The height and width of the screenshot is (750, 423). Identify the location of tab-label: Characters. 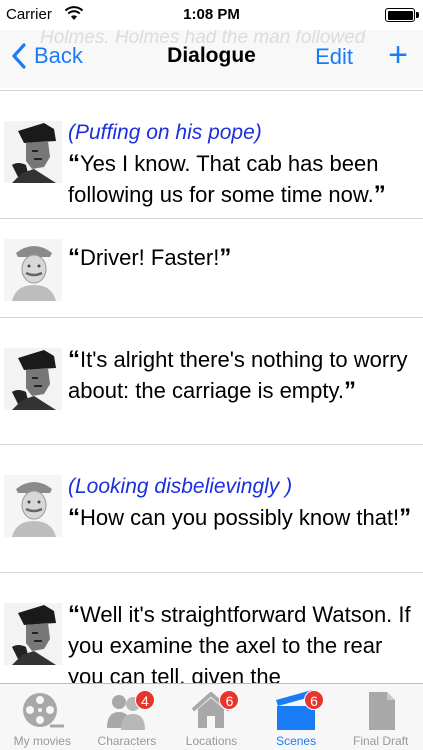
(127, 741).